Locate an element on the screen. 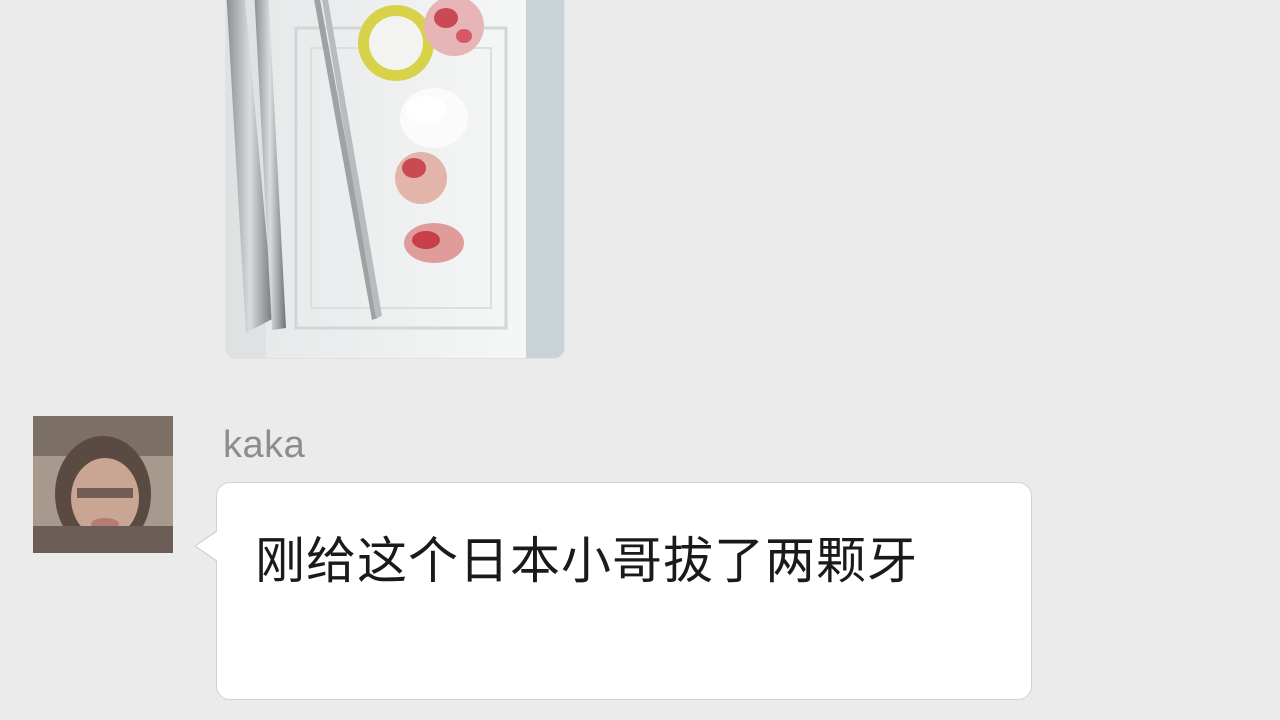 This screenshot has height=720, width=1280. avatar is located at coordinates (103, 484).